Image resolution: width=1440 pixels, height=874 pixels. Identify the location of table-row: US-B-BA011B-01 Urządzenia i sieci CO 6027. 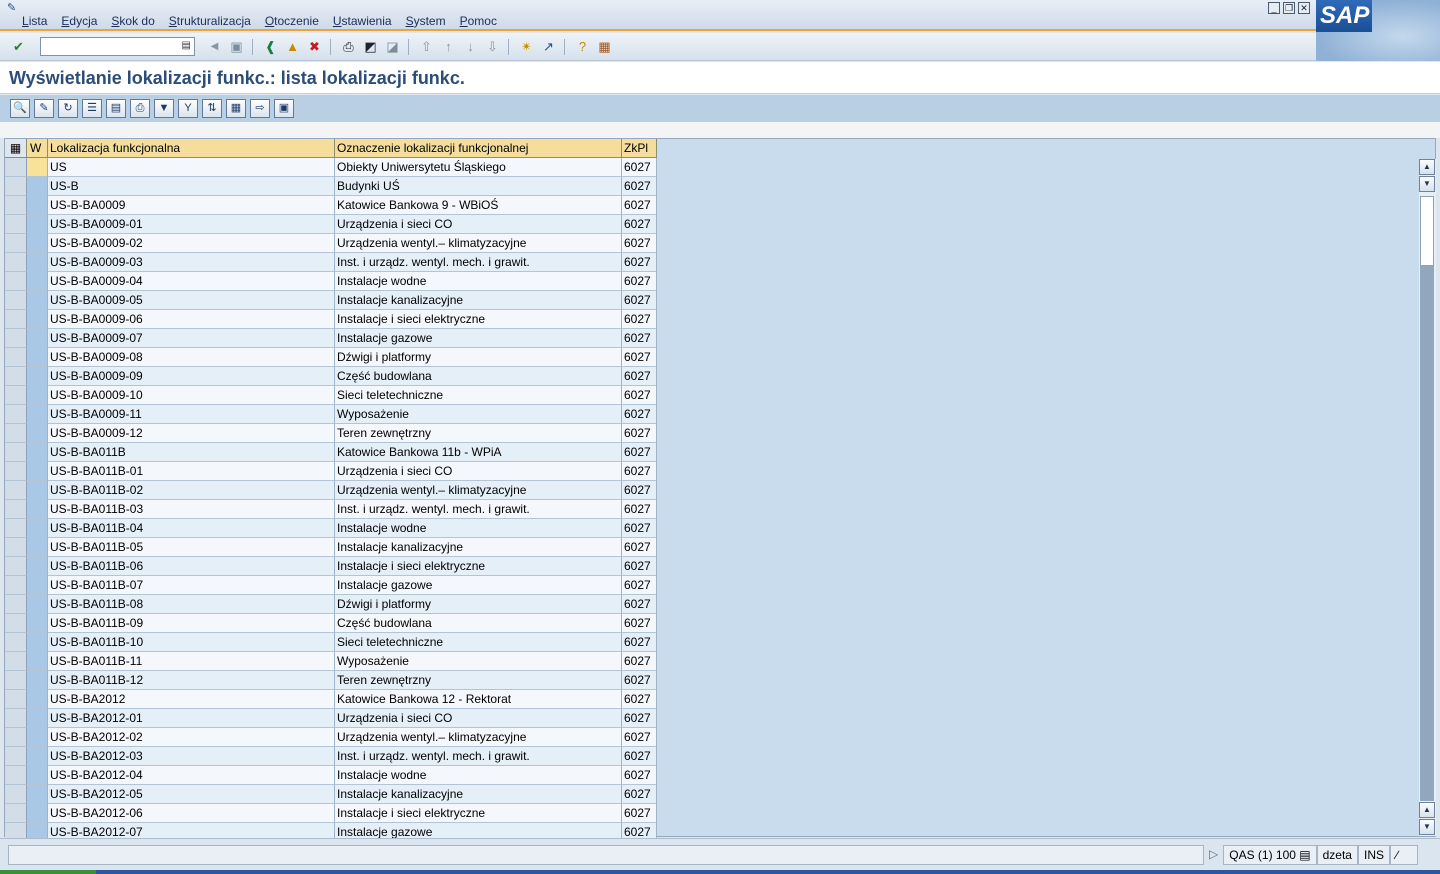
(331, 471).